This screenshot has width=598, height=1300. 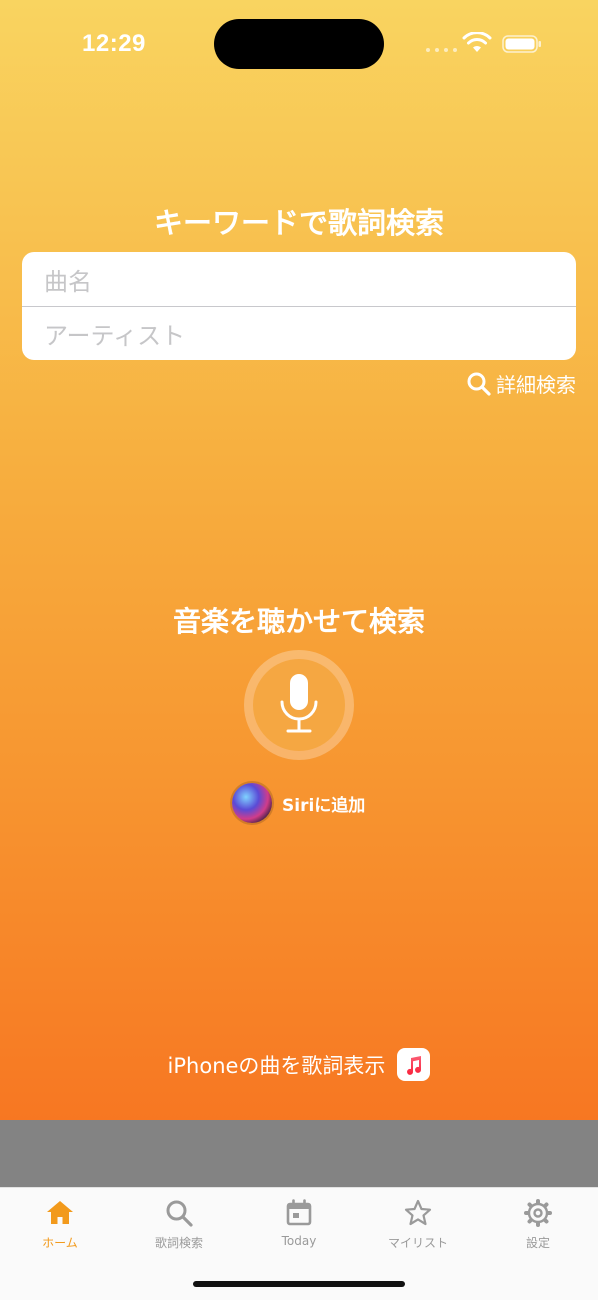 I want to click on tab-mylist-label: マイリスト, so click(x=417, y=1243).